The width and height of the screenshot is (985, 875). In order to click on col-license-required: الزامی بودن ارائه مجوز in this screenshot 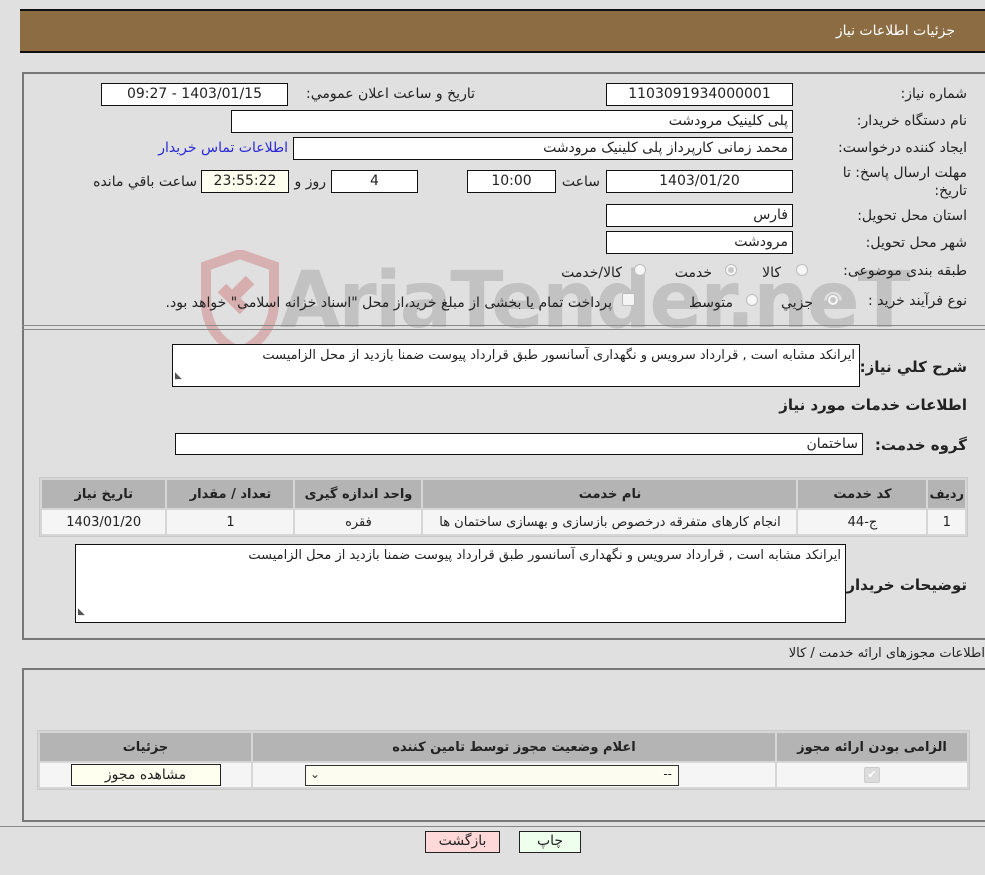, I will do `click(872, 747)`.